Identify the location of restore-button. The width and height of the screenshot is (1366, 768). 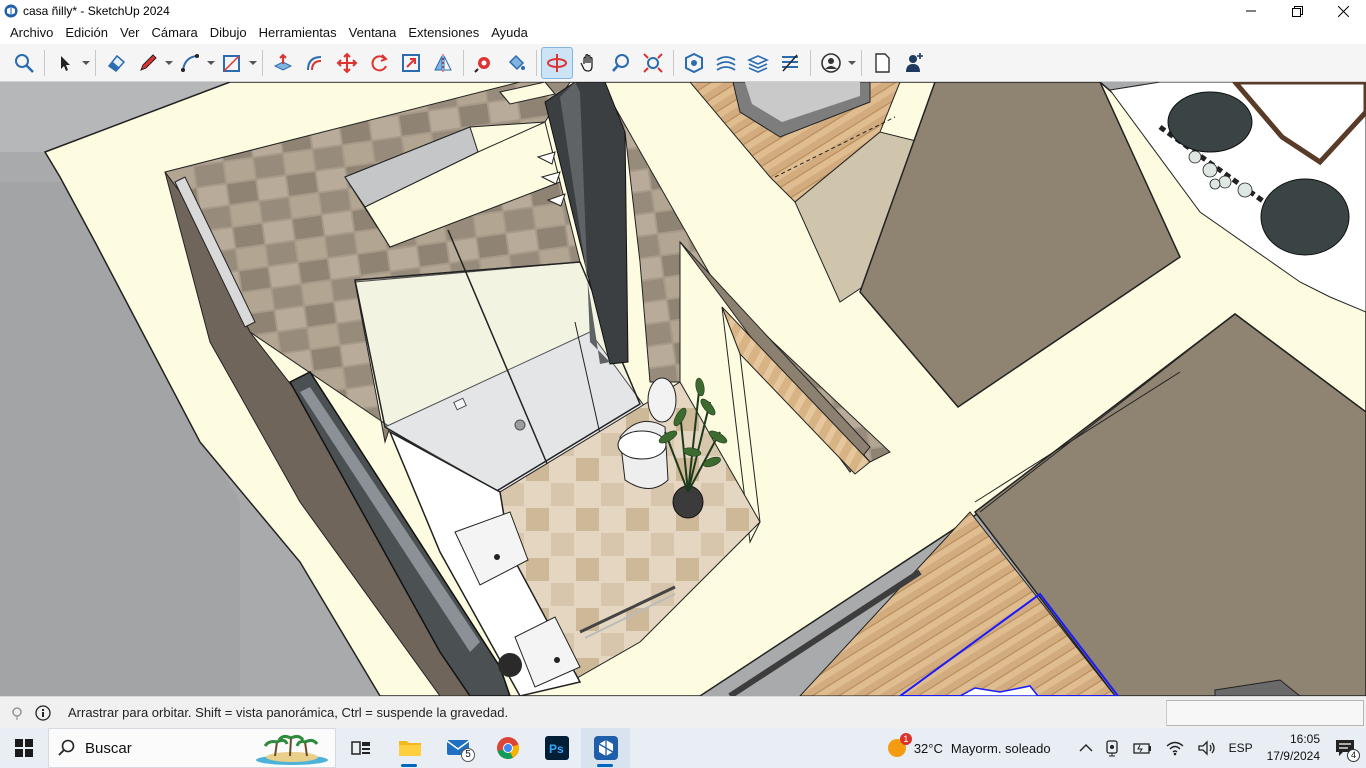
(1297, 11).